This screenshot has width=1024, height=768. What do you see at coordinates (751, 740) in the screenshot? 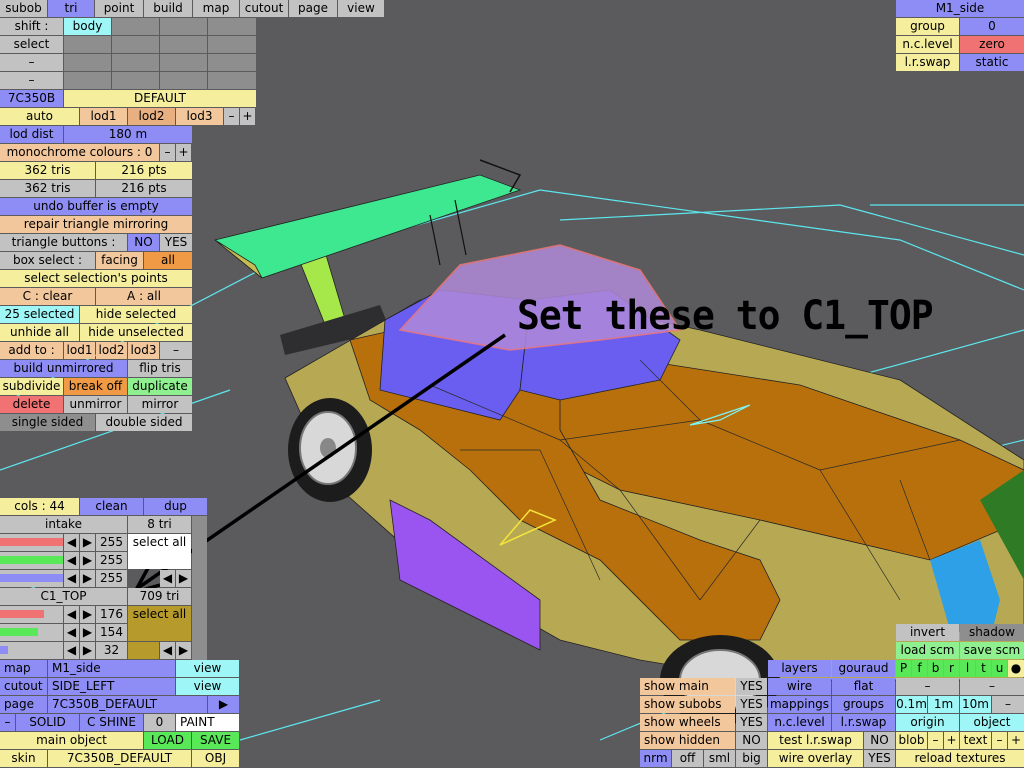
I see `show-hidden-no: NO` at bounding box center [751, 740].